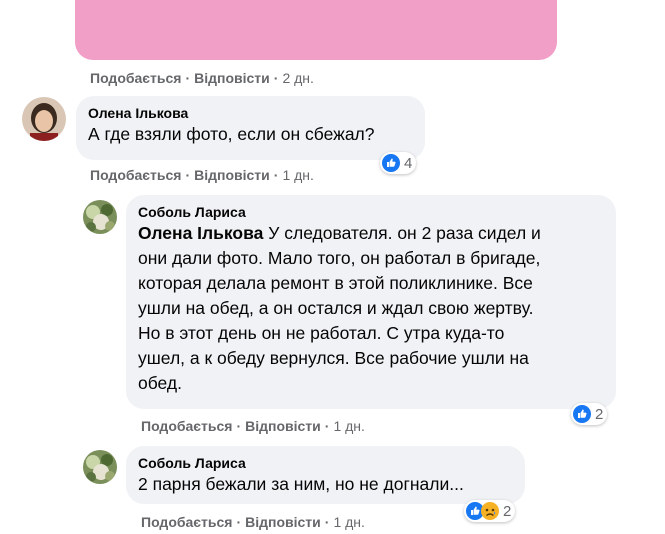 Image resolution: width=665 pixels, height=534 pixels. What do you see at coordinates (316, 30) in the screenshot?
I see `shared-image-card` at bounding box center [316, 30].